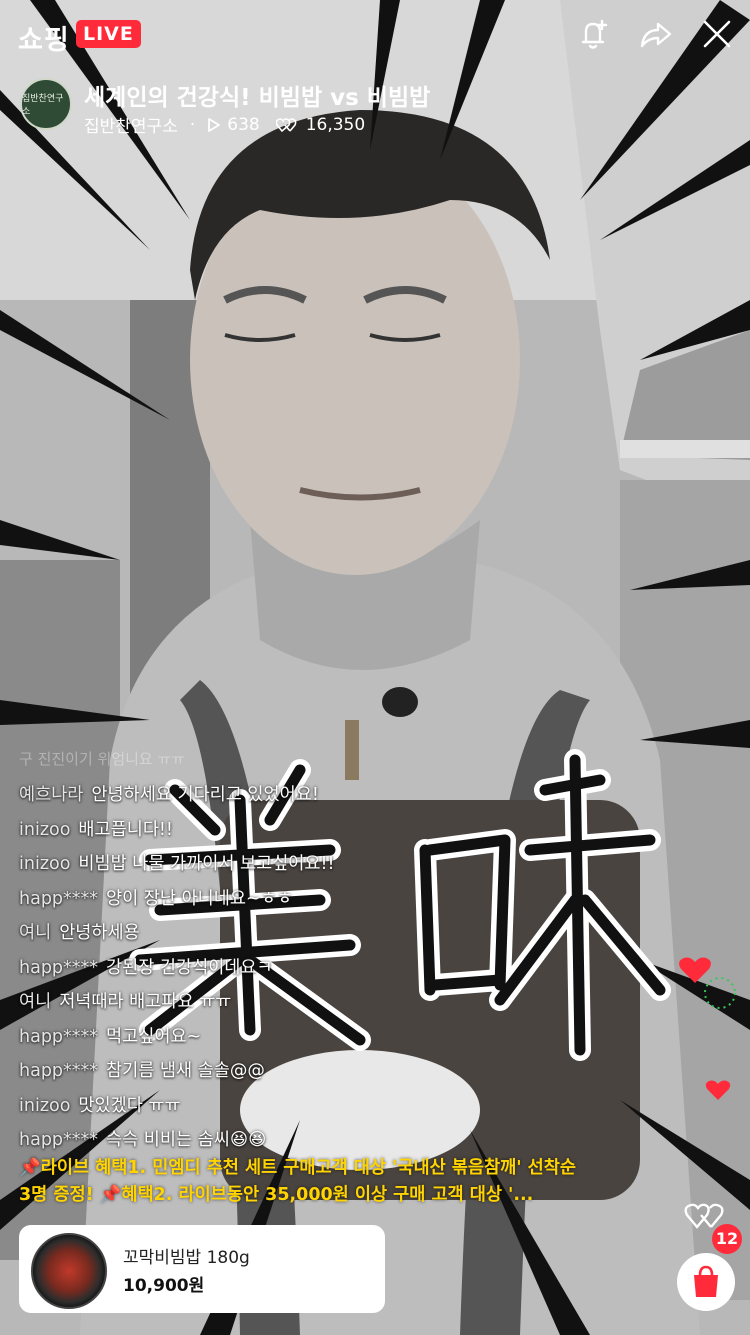 This screenshot has height=1335, width=750. What do you see at coordinates (189, 967) in the screenshot?
I see `chat-text: 강된장 건강식이네요ㅋ` at bounding box center [189, 967].